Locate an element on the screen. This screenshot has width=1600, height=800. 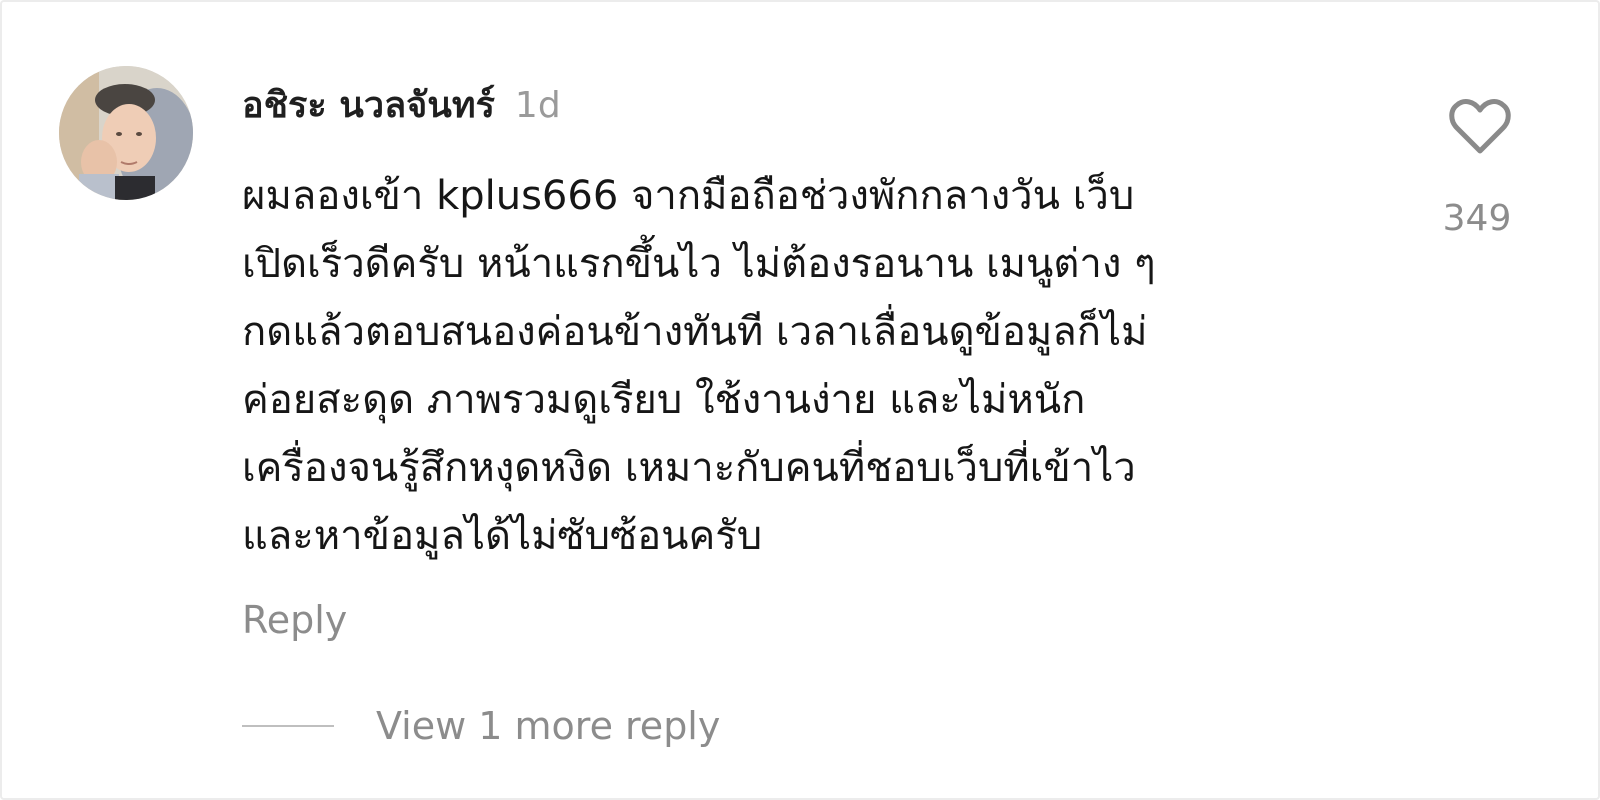
avatar is located at coordinates (126, 133).